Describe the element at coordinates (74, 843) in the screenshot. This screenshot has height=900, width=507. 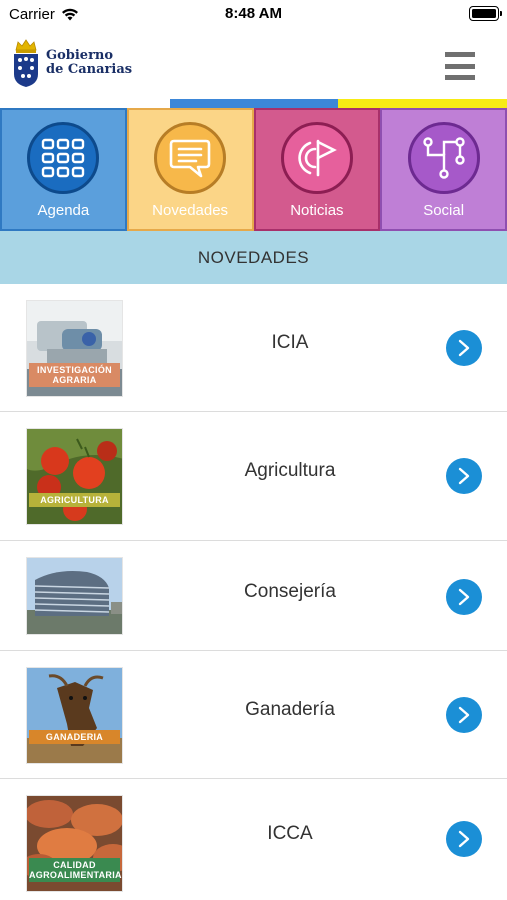
I see `icca-thumbnail: CALIDAD AGROALIMENTARIA` at that location.